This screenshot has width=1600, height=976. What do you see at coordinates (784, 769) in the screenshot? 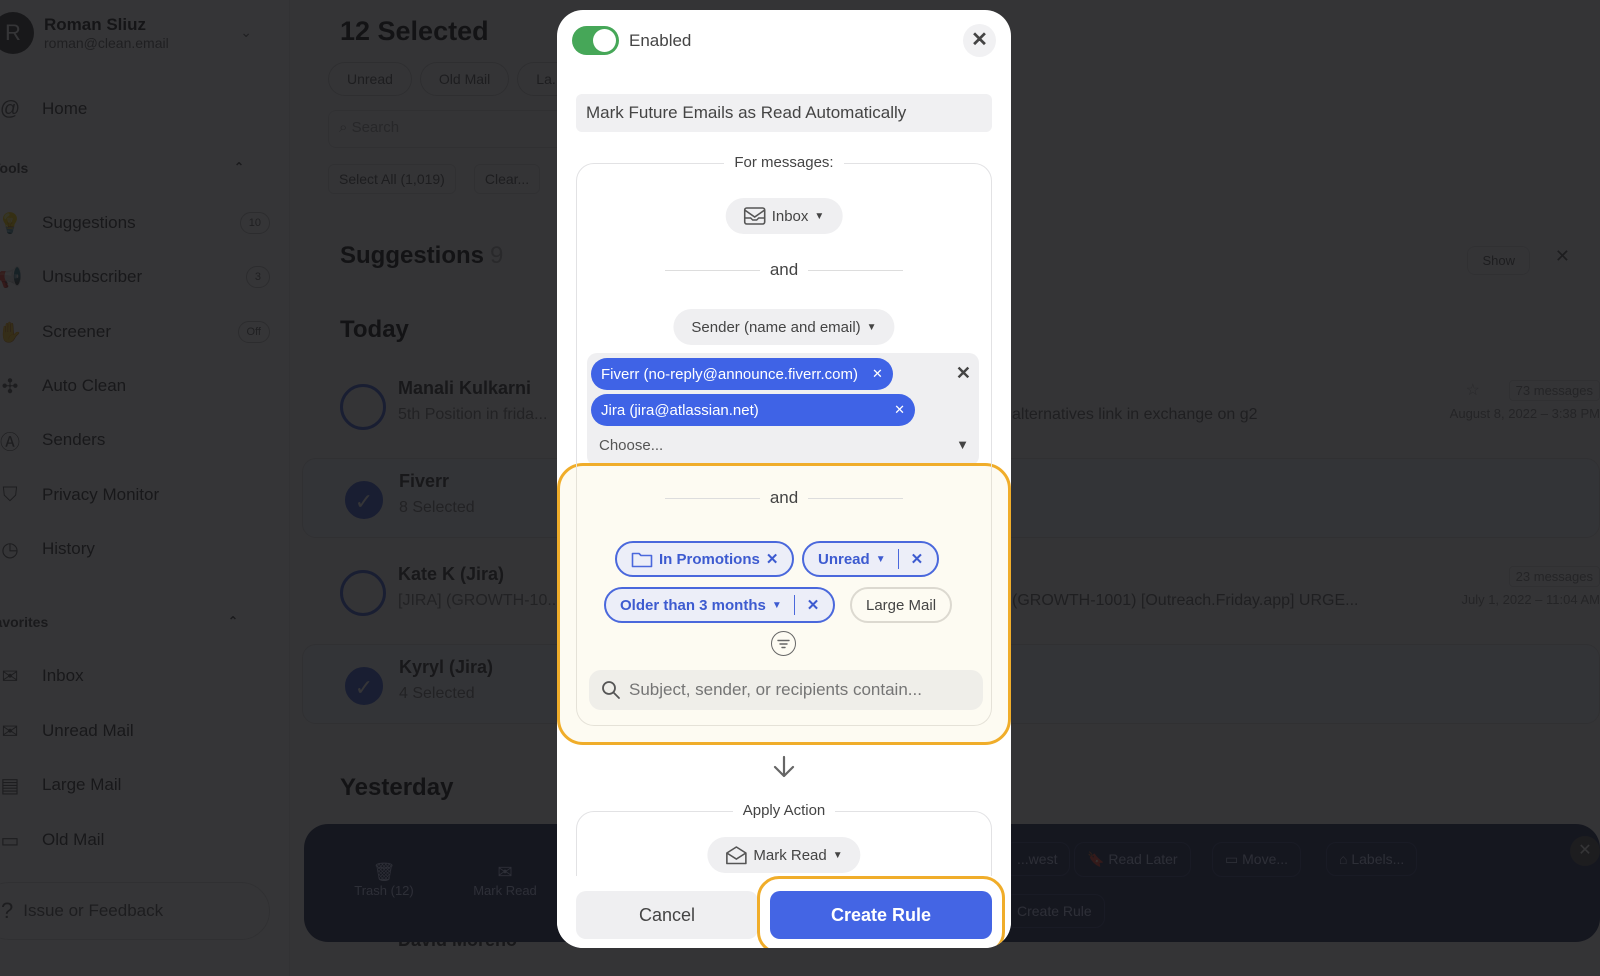
I see `arrow-down-icon` at bounding box center [784, 769].